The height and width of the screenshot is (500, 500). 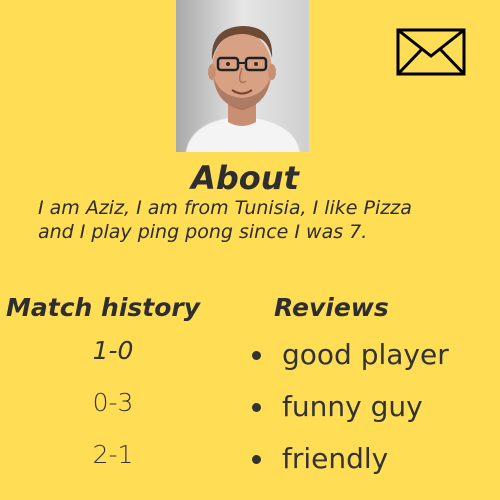 What do you see at coordinates (113, 454) in the screenshot?
I see `match-score: 2-1` at bounding box center [113, 454].